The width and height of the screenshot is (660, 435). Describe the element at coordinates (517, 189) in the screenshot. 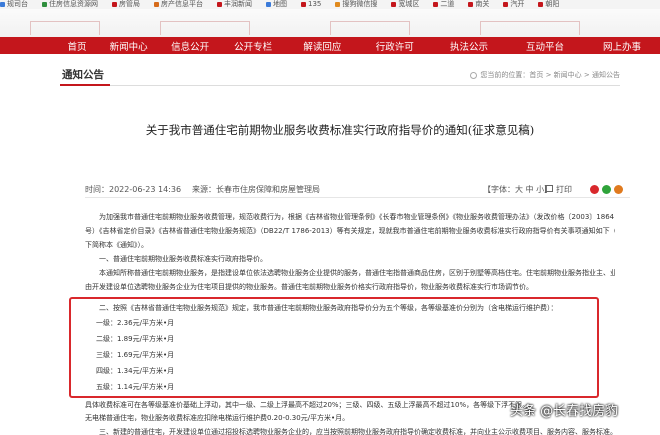

I see `font-size-control: 【字体：大 中 小】` at that location.